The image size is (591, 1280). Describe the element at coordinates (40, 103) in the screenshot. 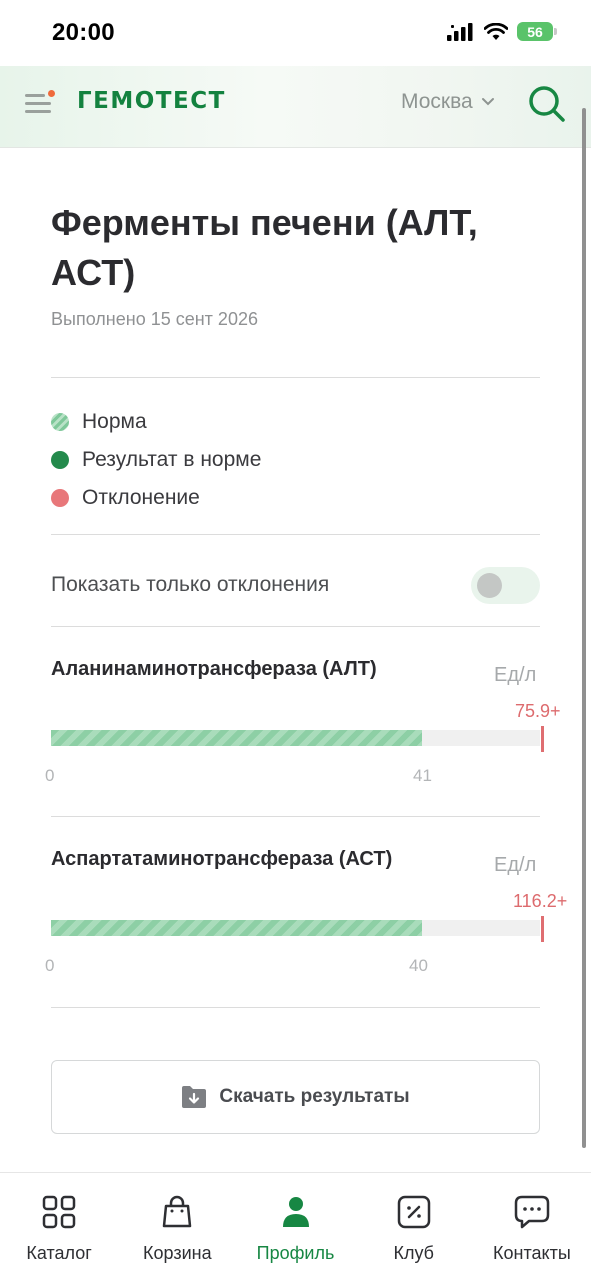

I see `menu-icon` at that location.